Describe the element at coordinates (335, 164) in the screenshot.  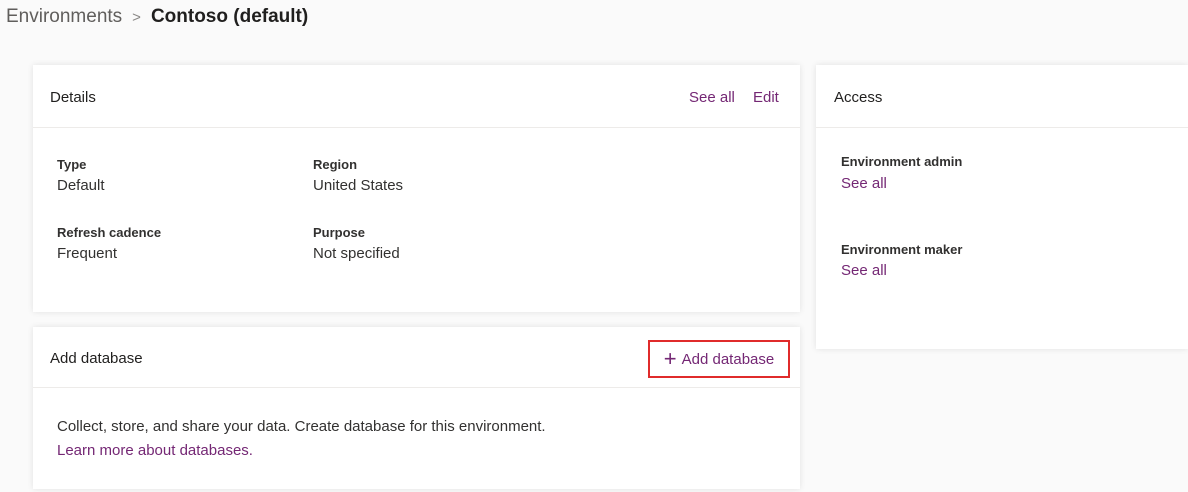
I see `region-label: Region` at that location.